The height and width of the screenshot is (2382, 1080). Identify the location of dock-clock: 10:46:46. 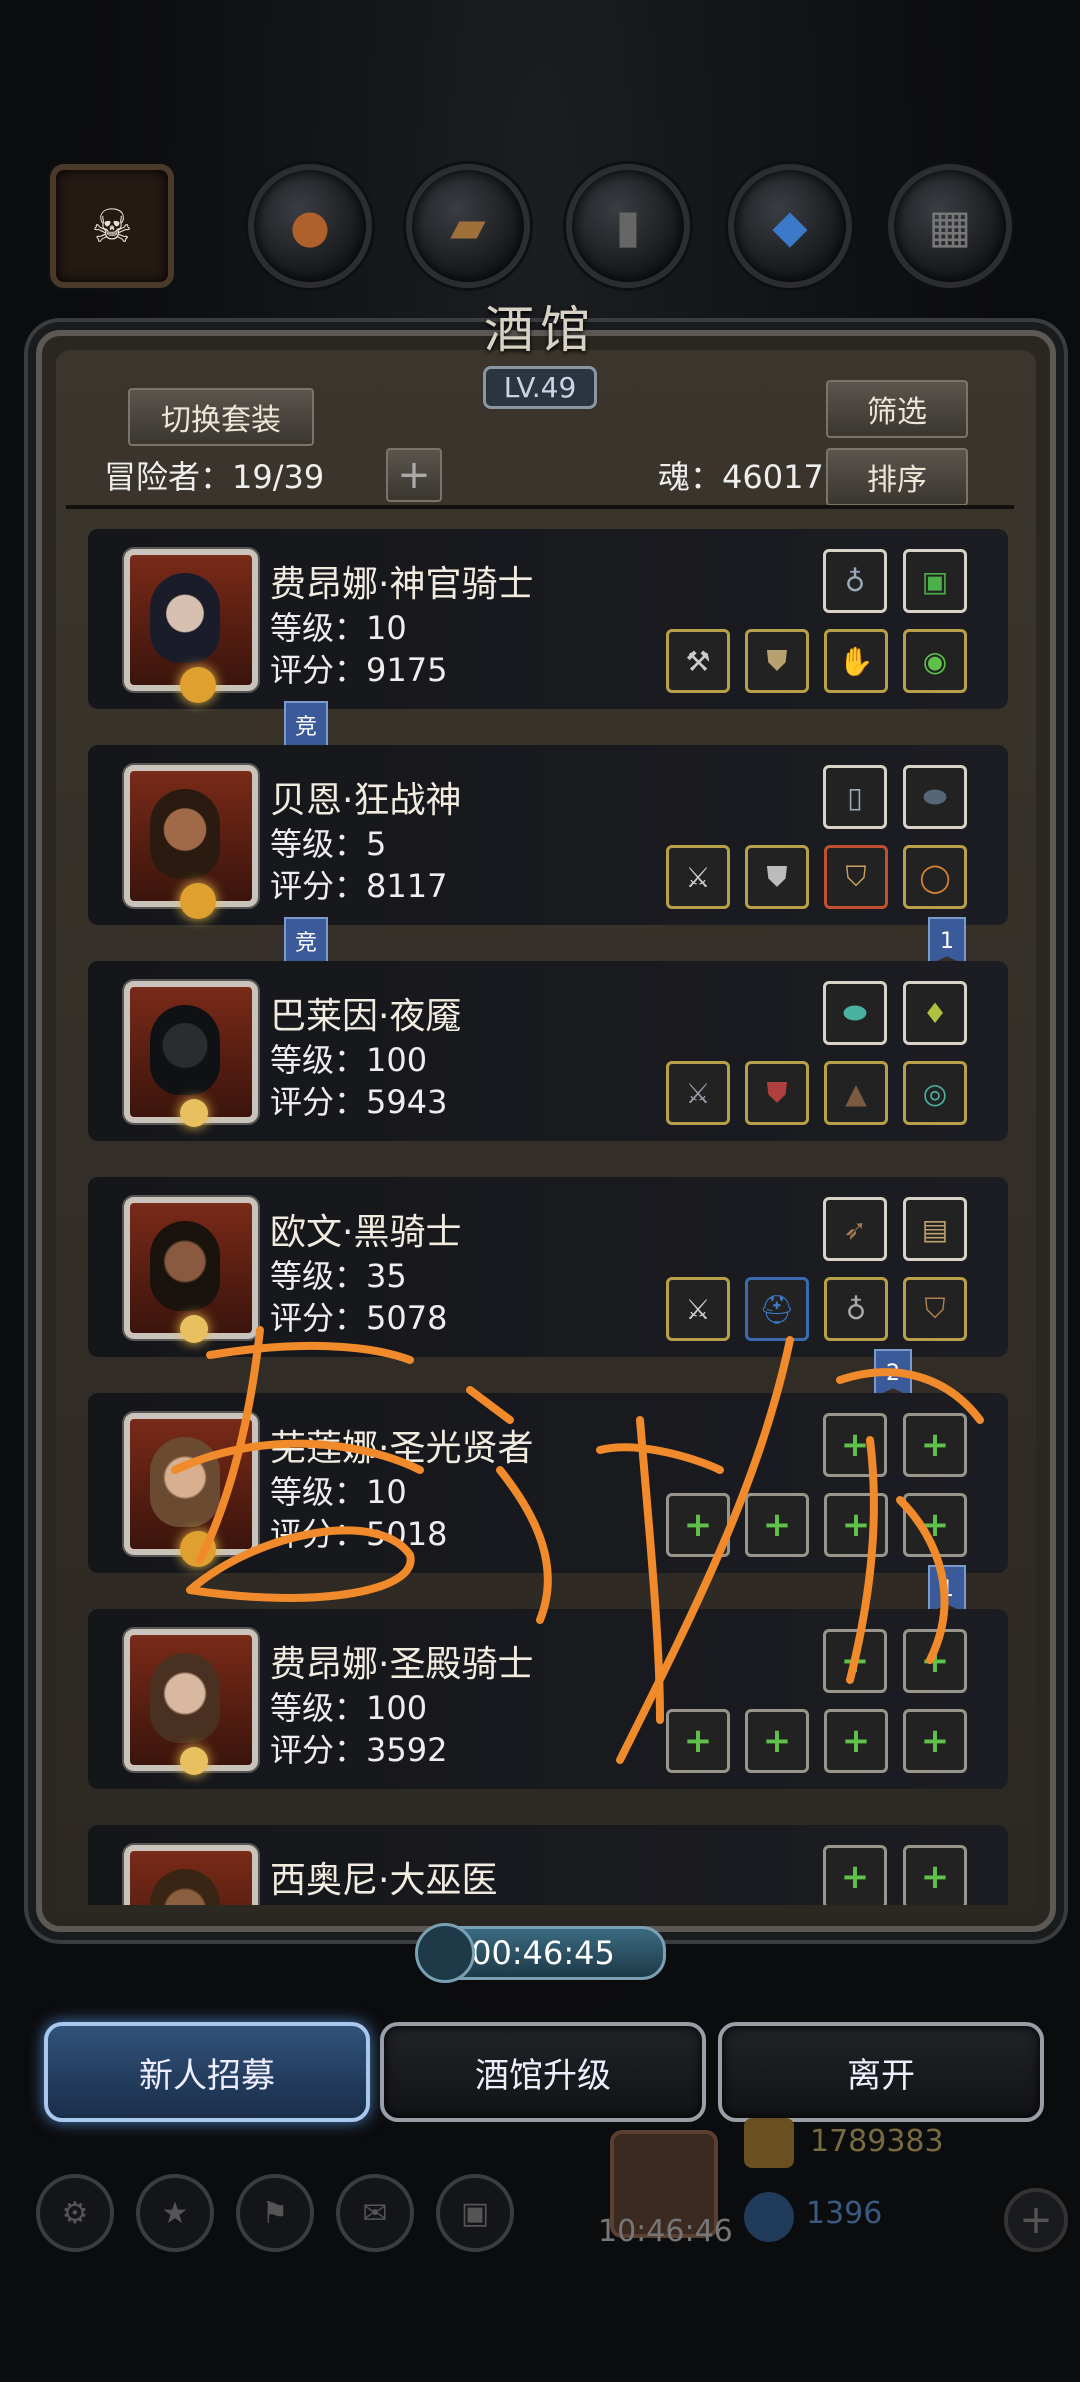
(665, 2231).